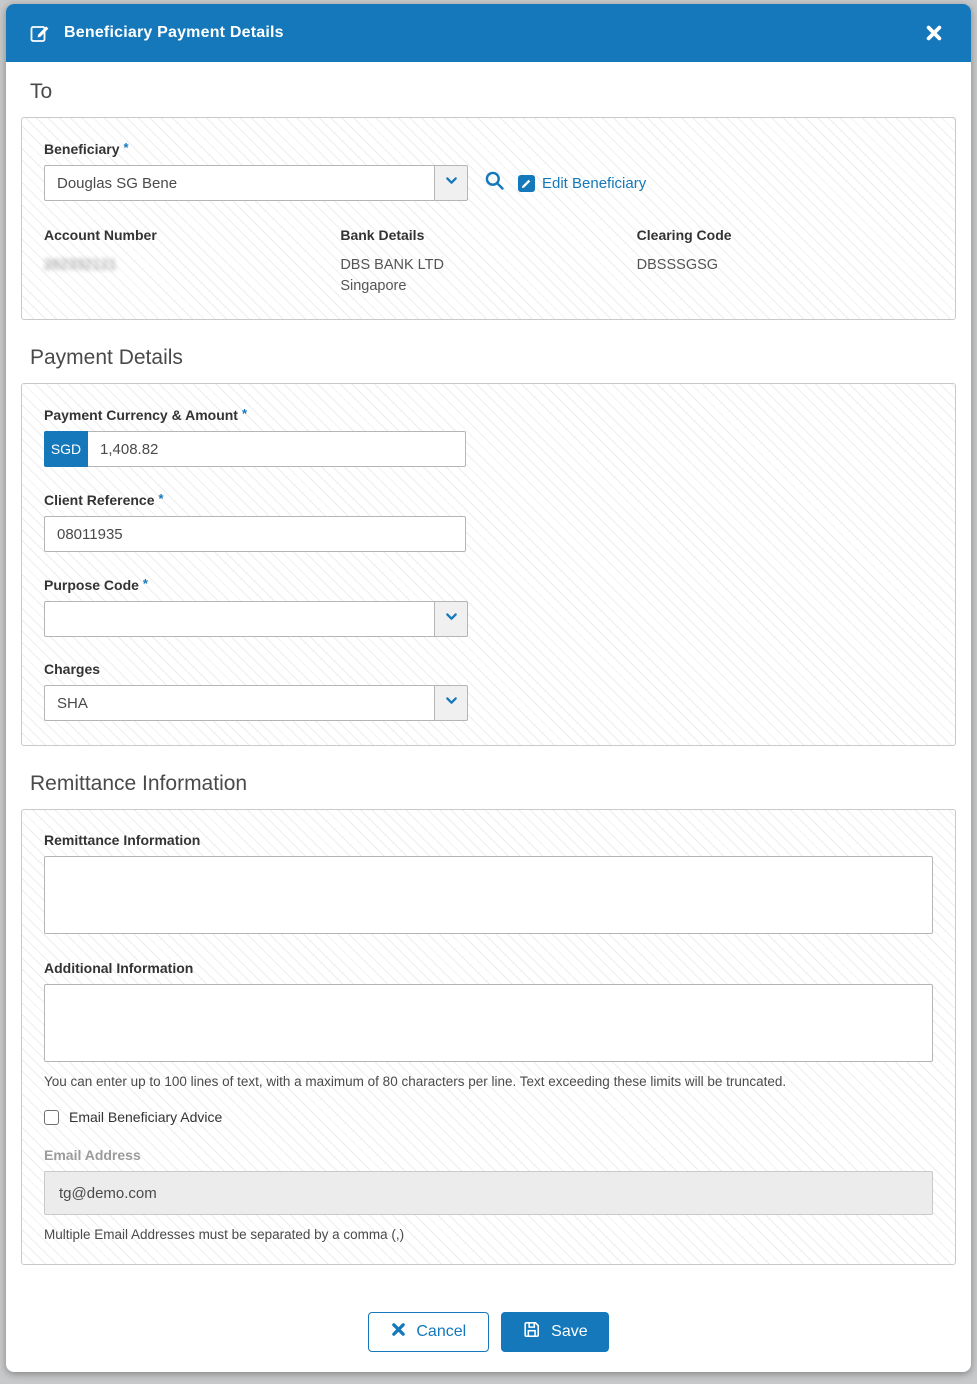  What do you see at coordinates (398, 1332) in the screenshot?
I see `cancel-x-icon` at bounding box center [398, 1332].